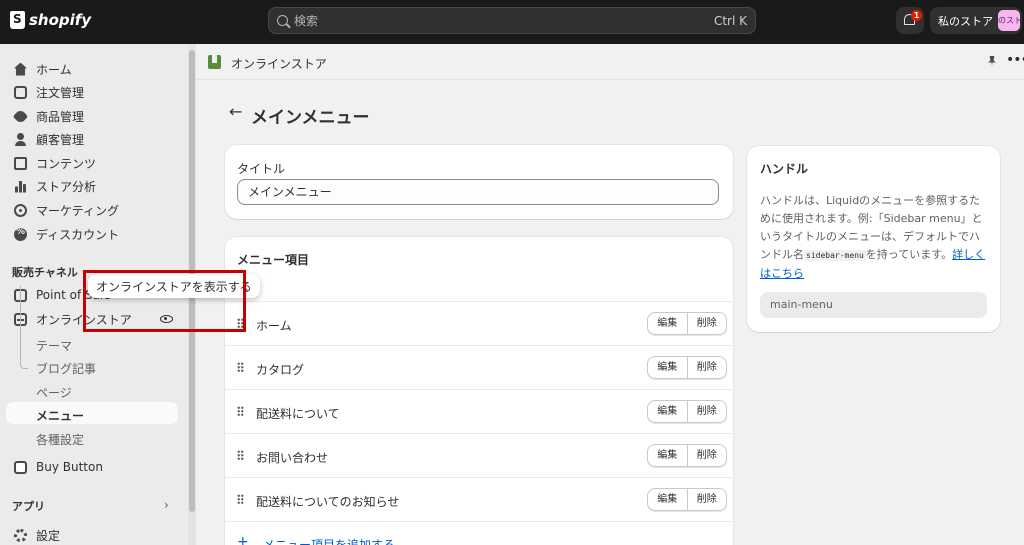 The width and height of the screenshot is (1024, 545). I want to click on store-menu-button: 私のストア のスト, so click(976, 20).